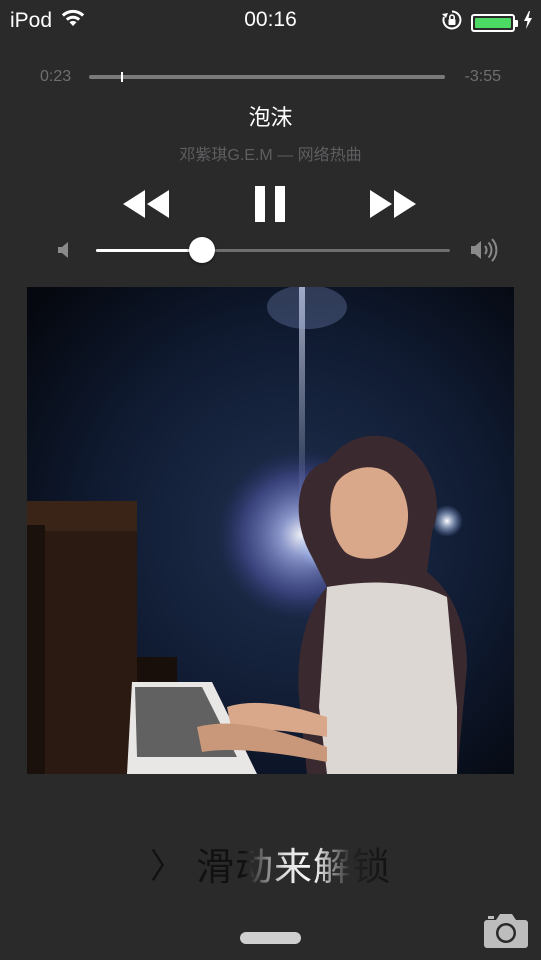  What do you see at coordinates (122, 77) in the screenshot?
I see `scrubber-playhead` at bounding box center [122, 77].